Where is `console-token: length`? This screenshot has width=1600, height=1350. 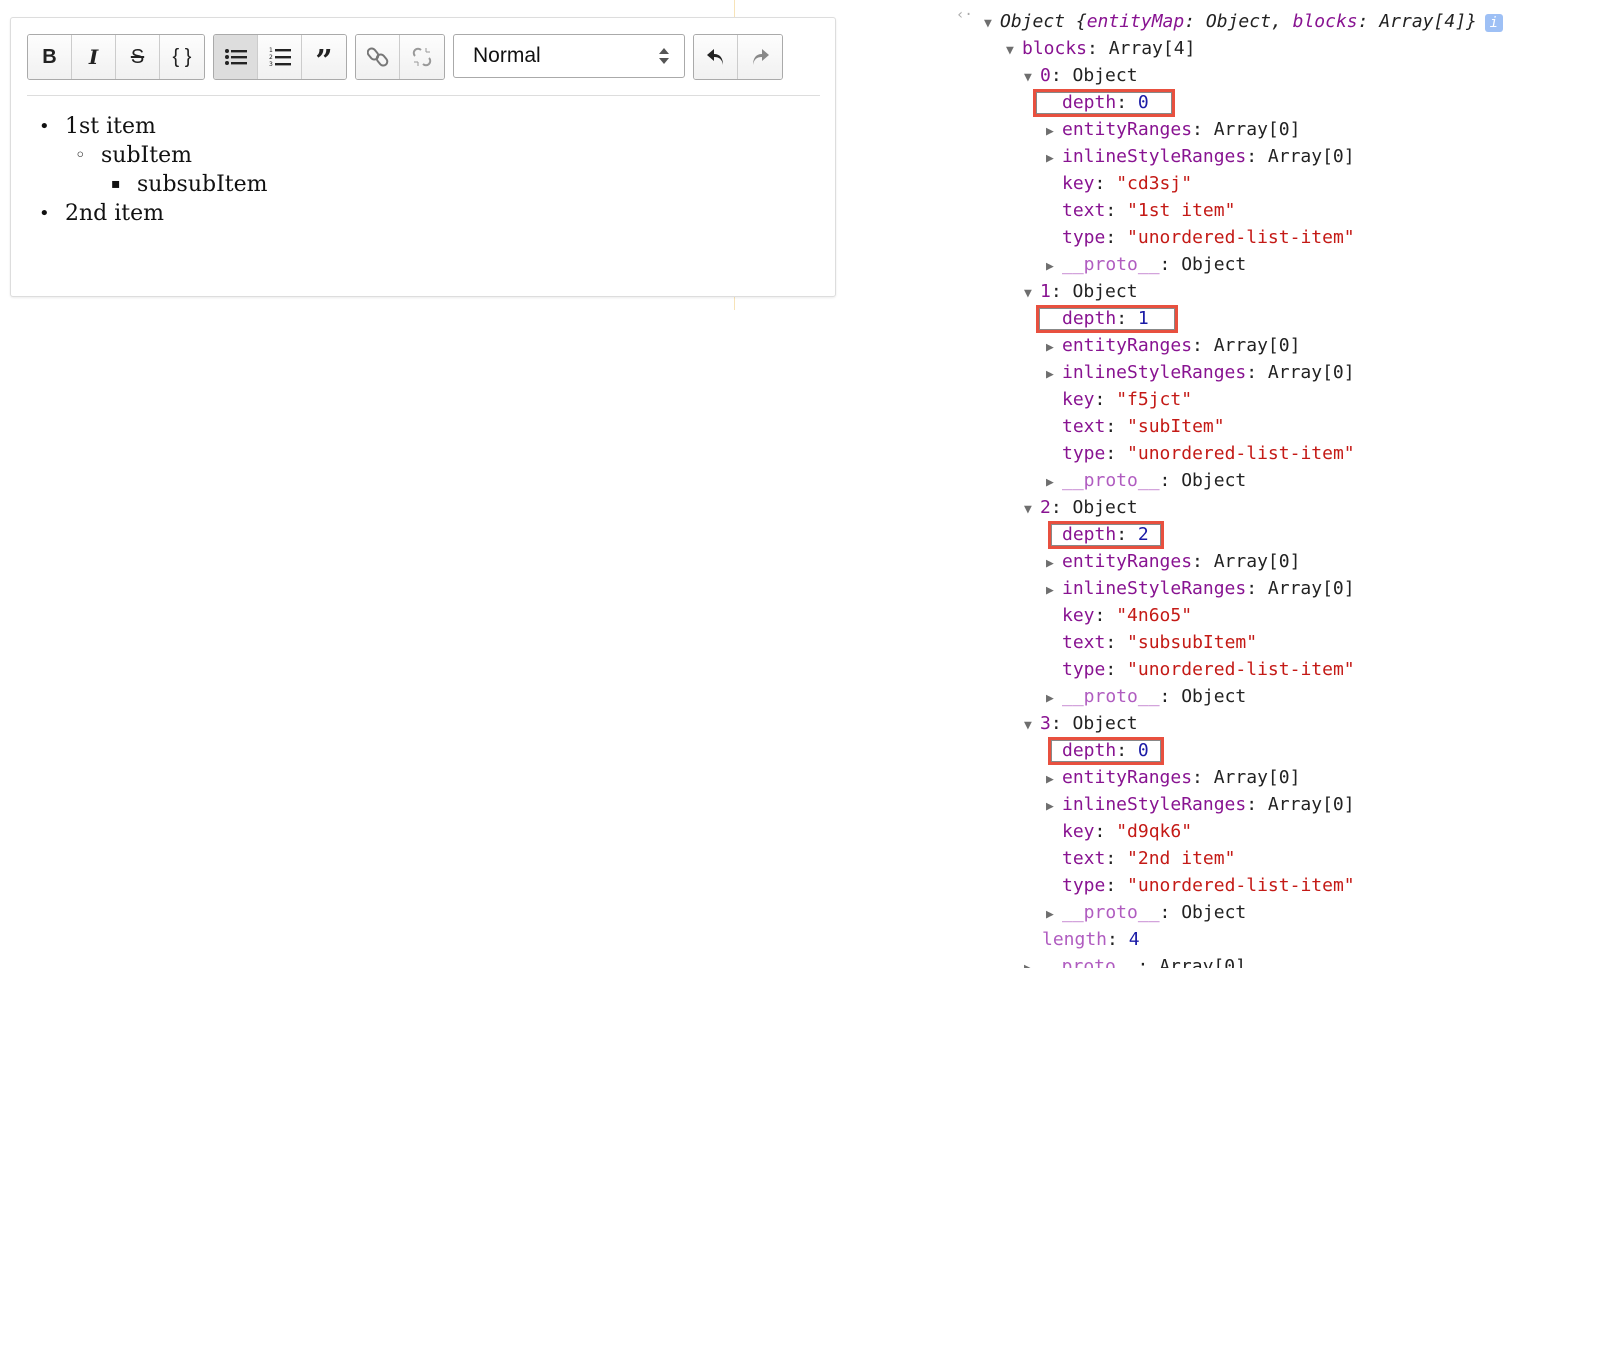
console-token: length is located at coordinates (1075, 939).